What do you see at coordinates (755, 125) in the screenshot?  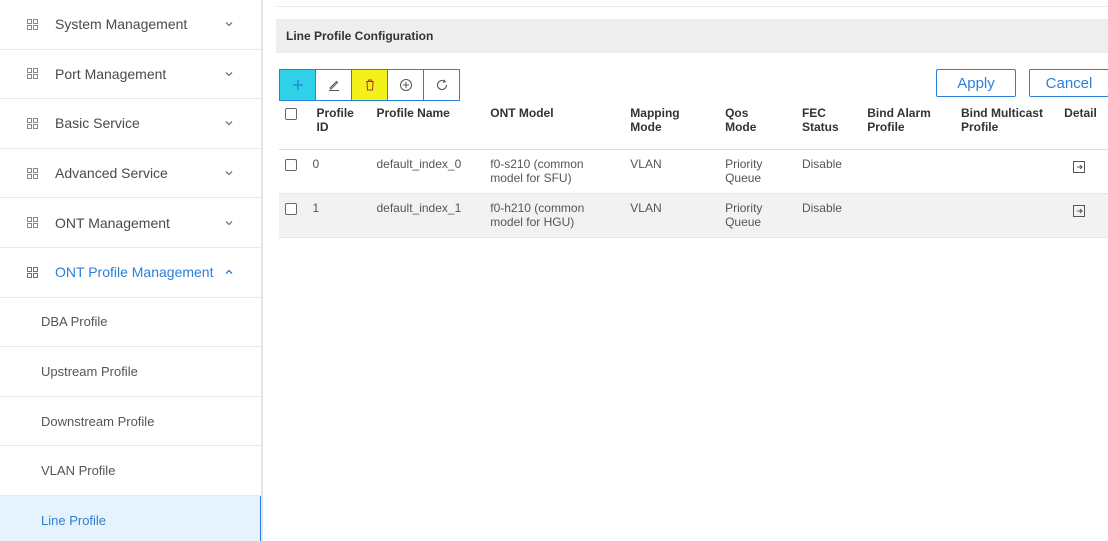 I see `header-qos-mode: Qos Mode` at bounding box center [755, 125].